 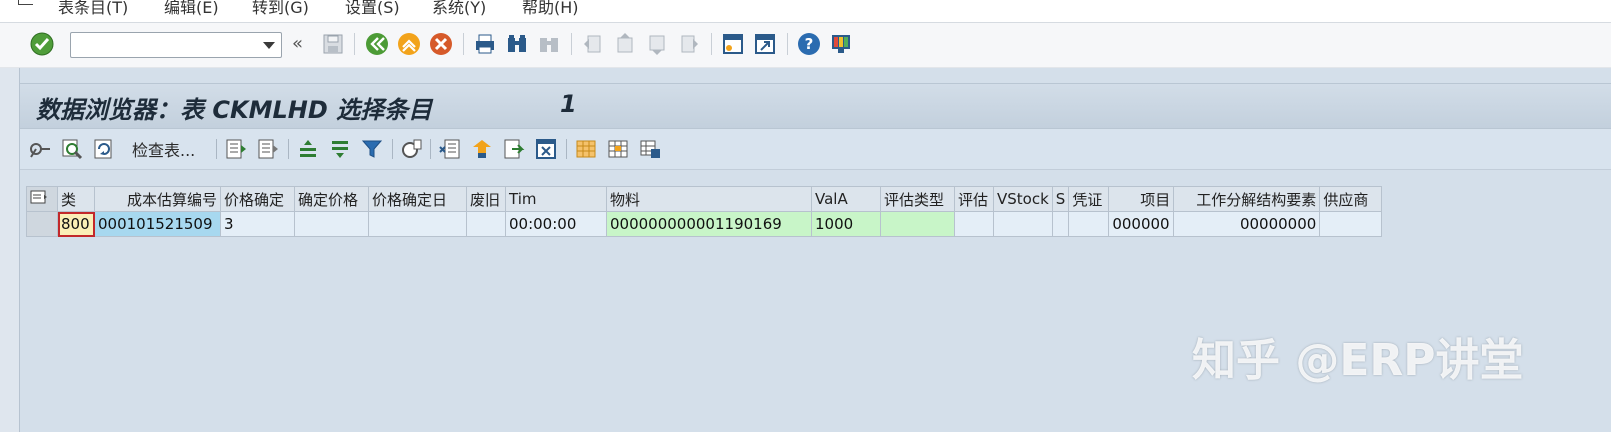 I want to click on customize-layout-icon, so click(x=841, y=44).